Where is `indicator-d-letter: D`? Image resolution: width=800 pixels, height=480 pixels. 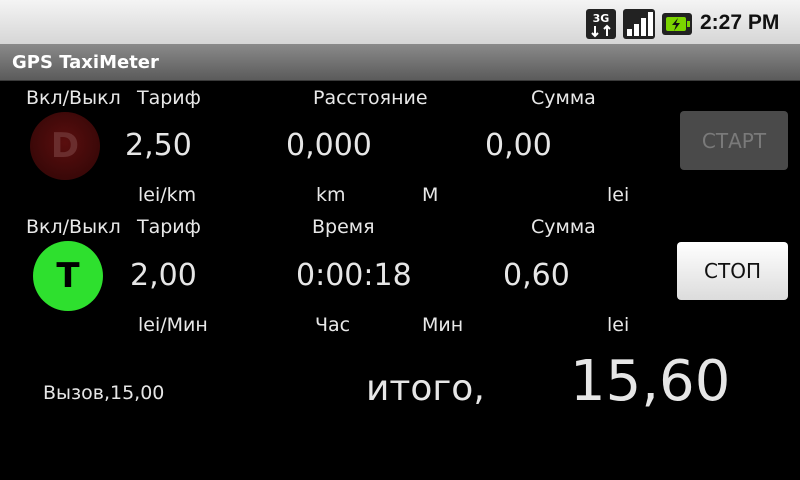
indicator-d-letter: D is located at coordinates (65, 146).